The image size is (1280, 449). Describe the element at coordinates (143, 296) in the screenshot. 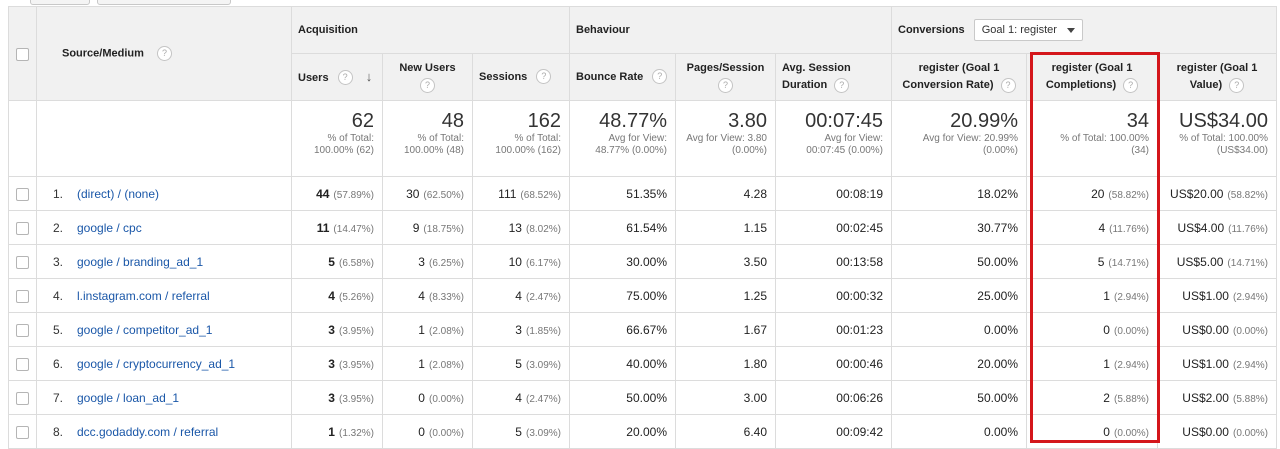

I see `source-medium-link: l.instagram.com / referral` at that location.